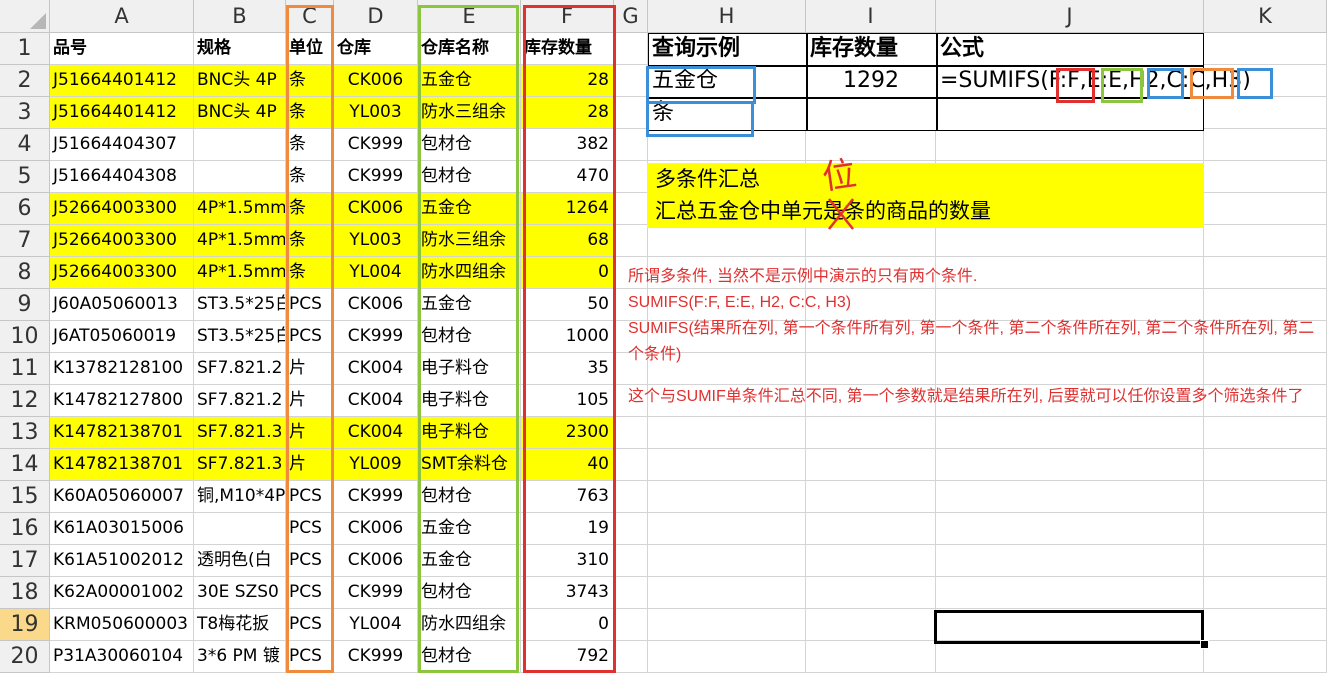  I want to click on cell-f14: 40, so click(567, 465).